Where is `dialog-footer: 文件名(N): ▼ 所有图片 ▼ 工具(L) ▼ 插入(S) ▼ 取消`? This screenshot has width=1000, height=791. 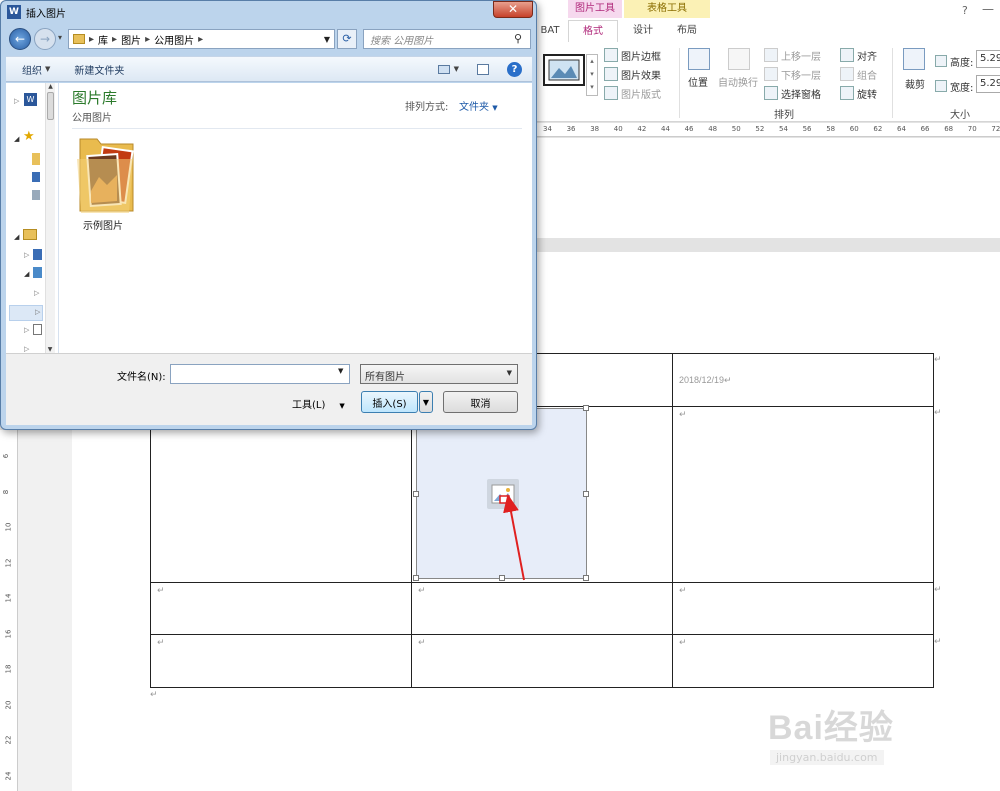 dialog-footer: 文件名(N): ▼ 所有图片 ▼ 工具(L) ▼ 插入(S) ▼ 取消 is located at coordinates (269, 389).